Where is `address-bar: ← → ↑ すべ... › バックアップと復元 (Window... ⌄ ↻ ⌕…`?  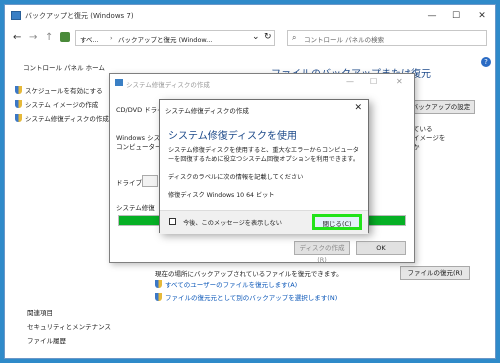 address-bar: ← → ↑ すべ... › バックアップと復元 (Window... ⌄ ↻ ⌕… is located at coordinates (250, 38).